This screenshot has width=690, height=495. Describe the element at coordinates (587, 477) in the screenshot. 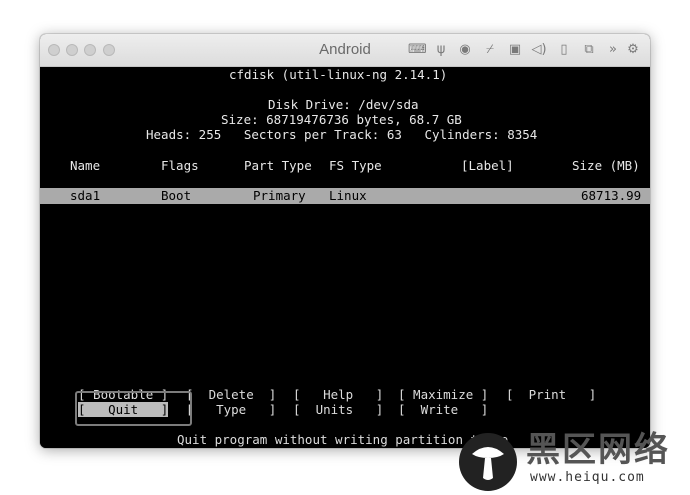

I see `watermark-url: www.heiqu.com` at that location.